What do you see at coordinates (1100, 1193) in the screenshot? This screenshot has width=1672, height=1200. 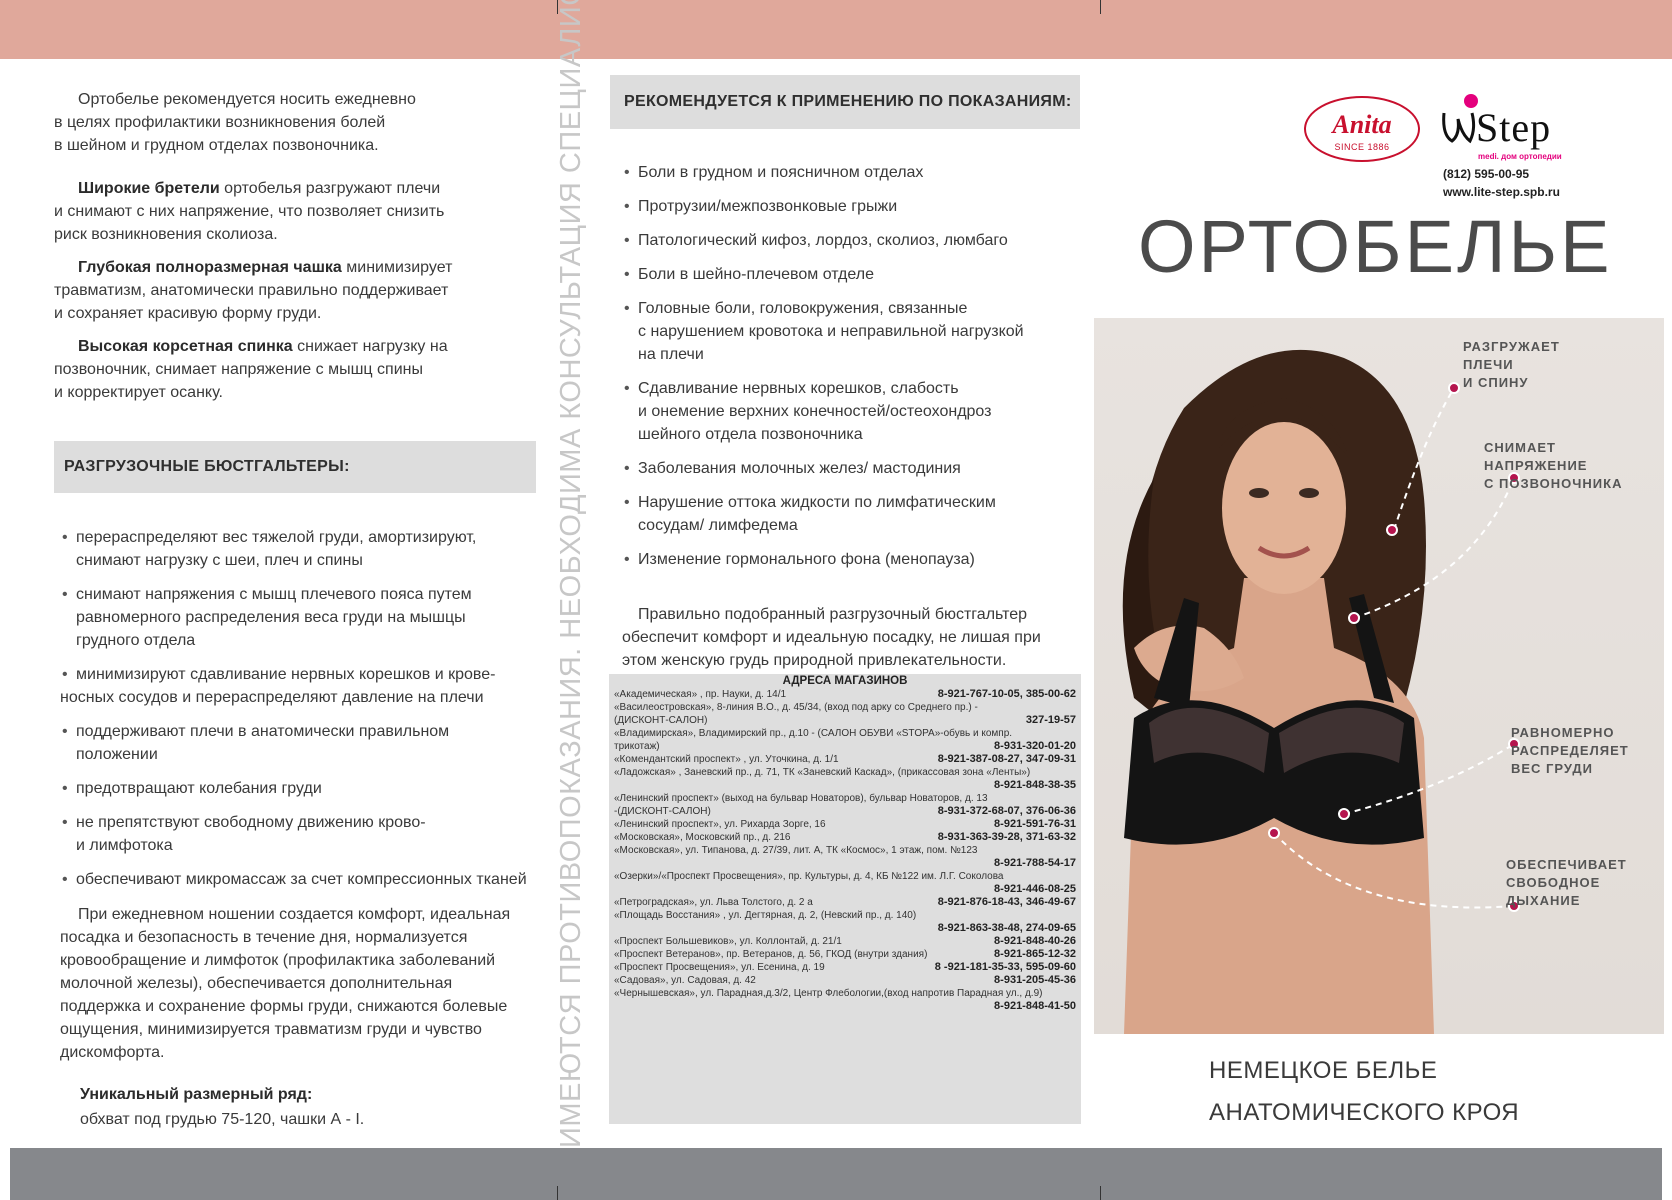 I see `fold-mark-bottom-right` at bounding box center [1100, 1193].